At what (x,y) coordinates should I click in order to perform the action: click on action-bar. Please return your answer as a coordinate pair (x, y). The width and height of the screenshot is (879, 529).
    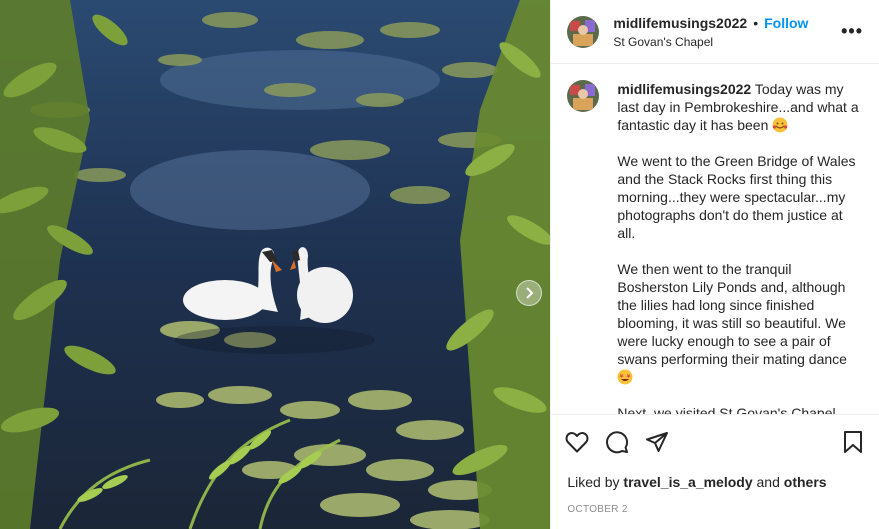
    Looking at the image, I should click on (715, 441).